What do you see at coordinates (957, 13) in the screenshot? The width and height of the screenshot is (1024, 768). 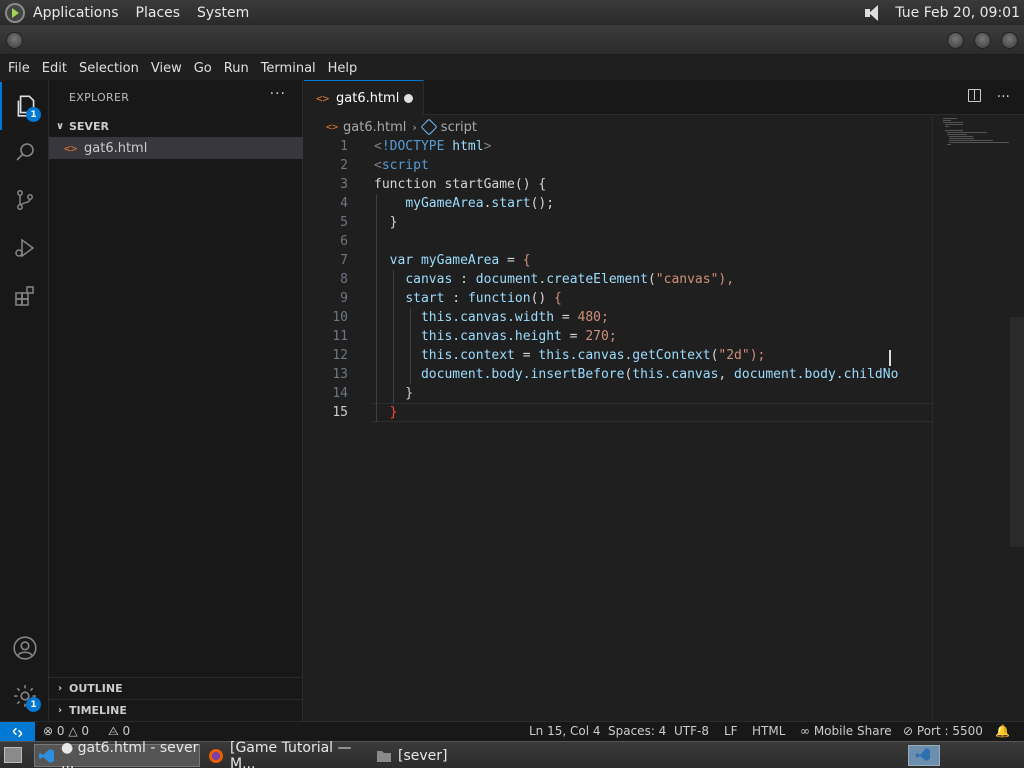 I see `clock: Tue Feb 20, 09:01` at bounding box center [957, 13].